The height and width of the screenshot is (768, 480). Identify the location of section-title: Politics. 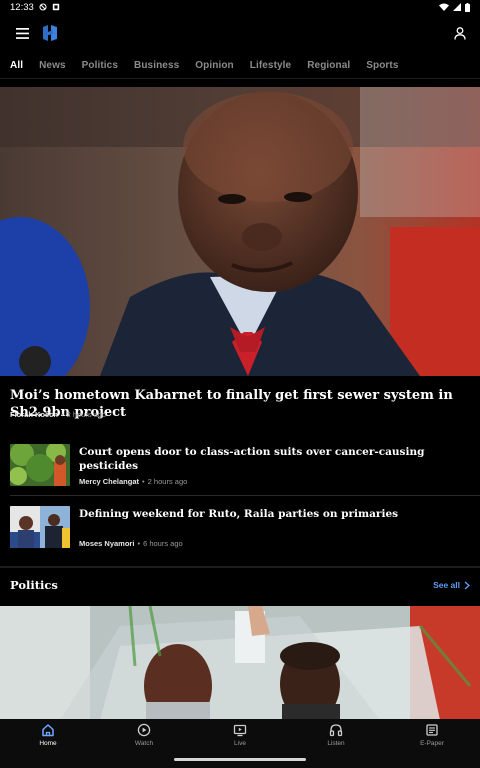
(34, 585).